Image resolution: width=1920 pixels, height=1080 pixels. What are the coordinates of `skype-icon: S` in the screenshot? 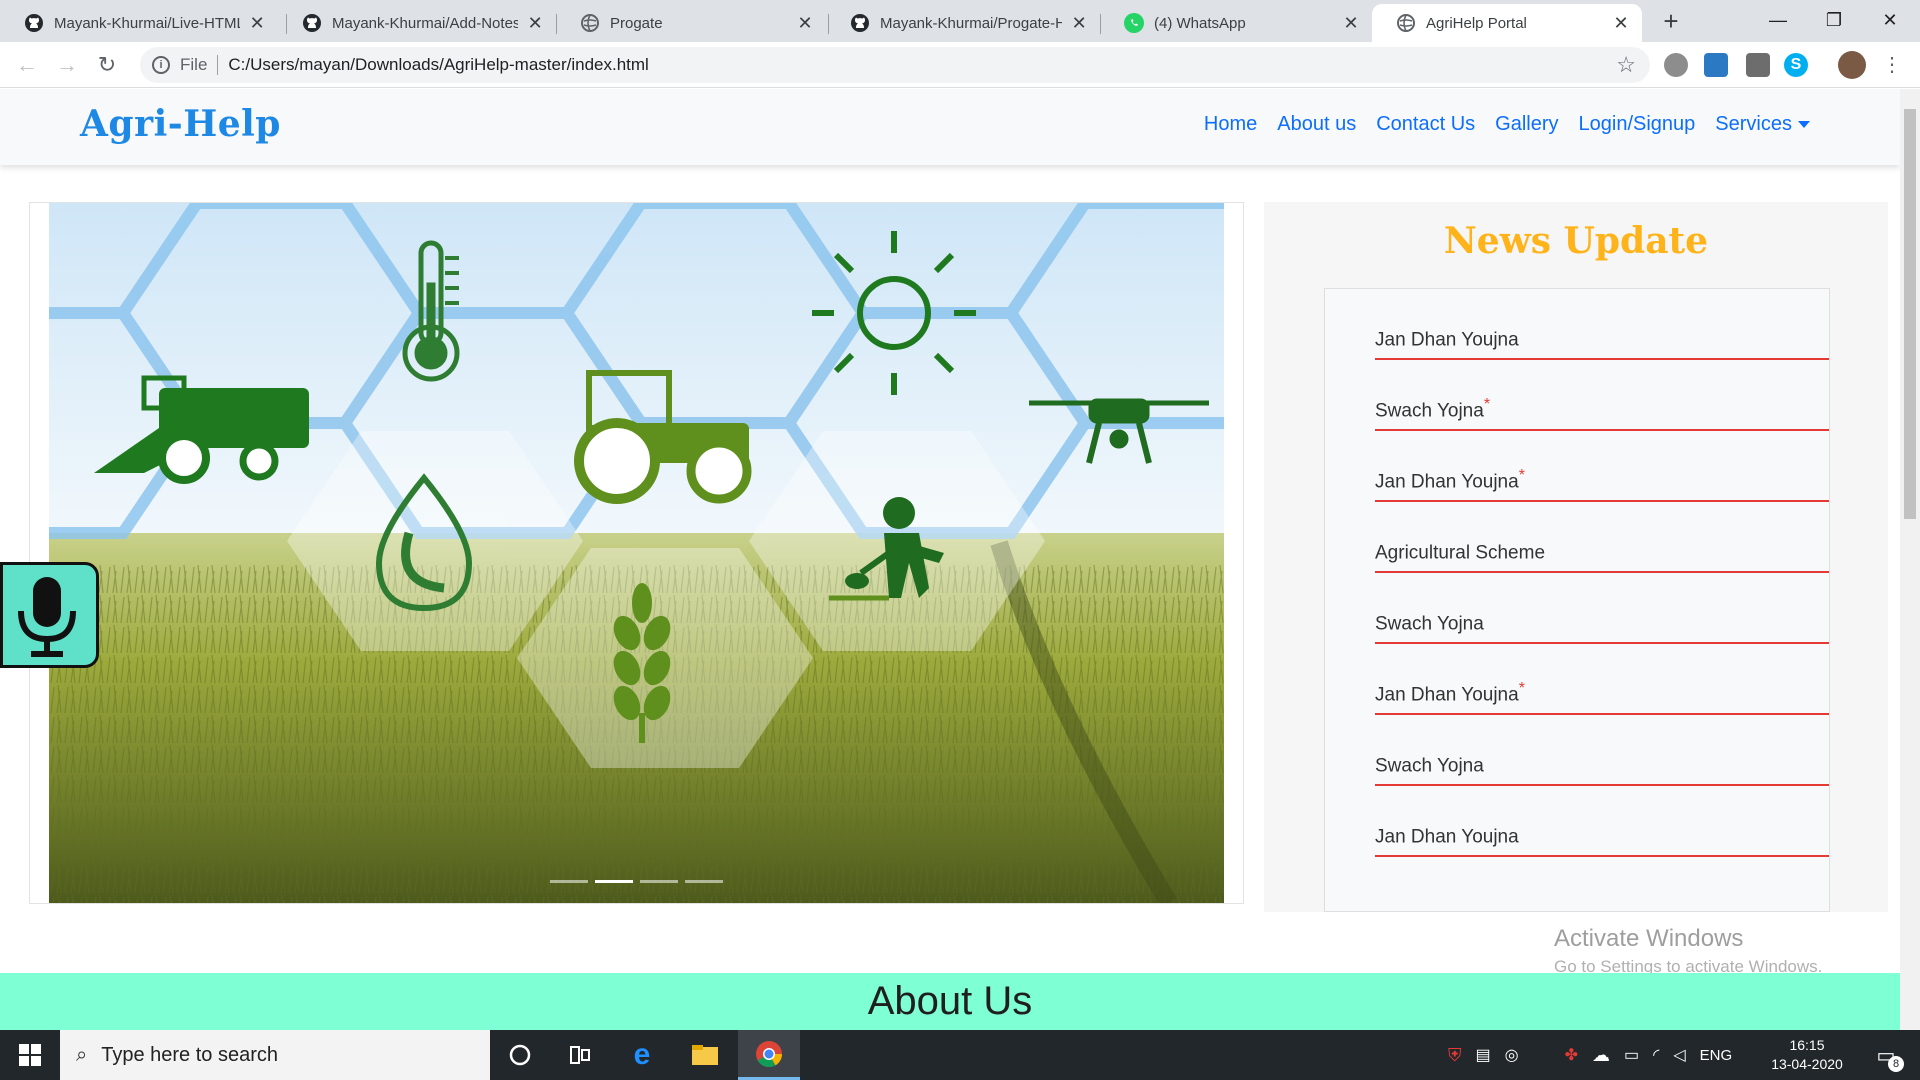 It's located at (1796, 65).